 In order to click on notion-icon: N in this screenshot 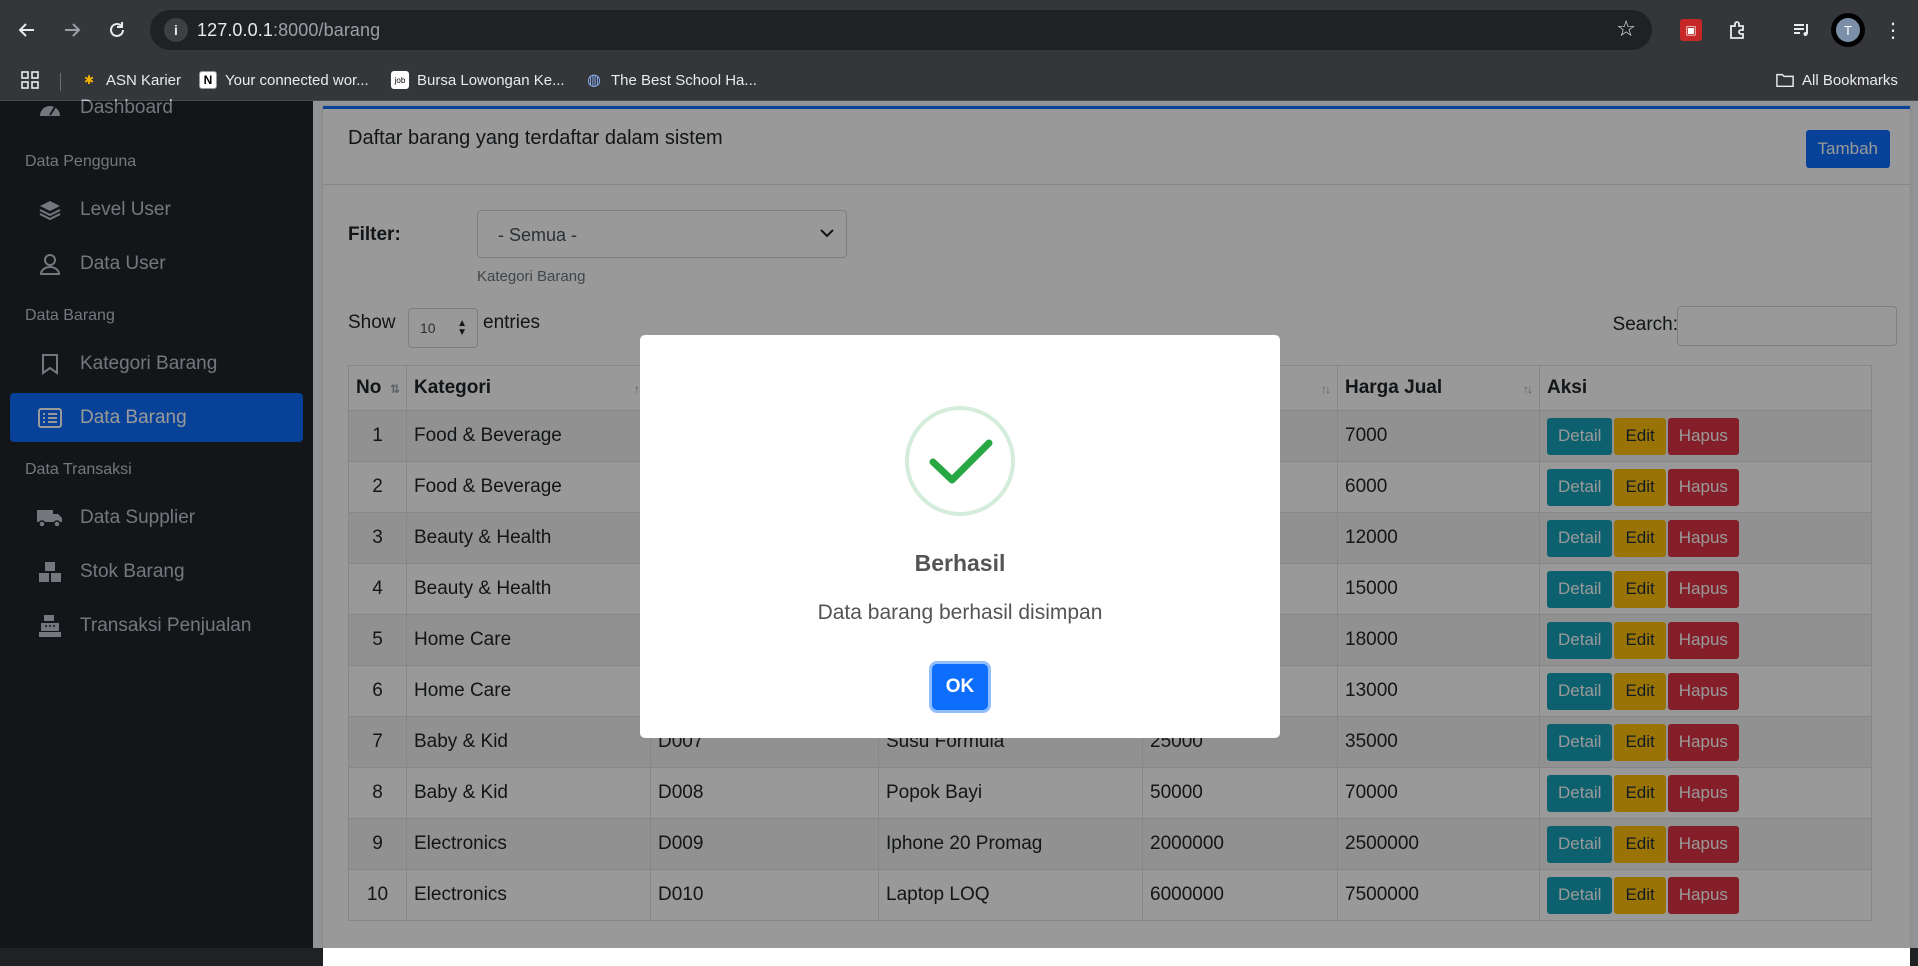, I will do `click(208, 80)`.